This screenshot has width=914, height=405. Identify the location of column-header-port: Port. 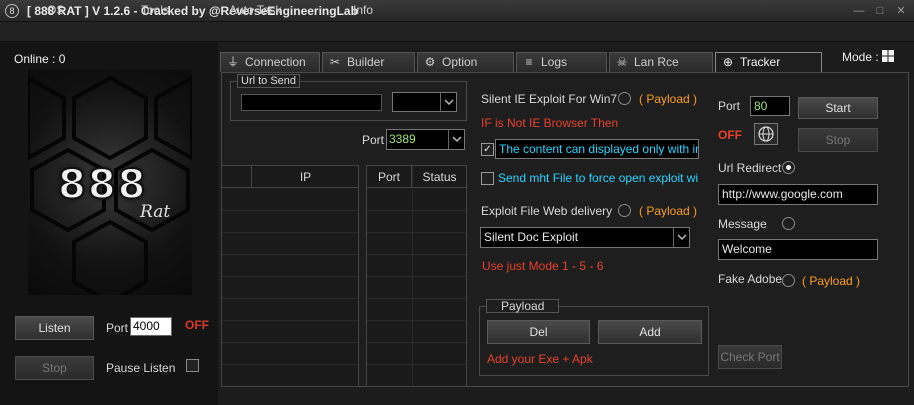
(389, 177).